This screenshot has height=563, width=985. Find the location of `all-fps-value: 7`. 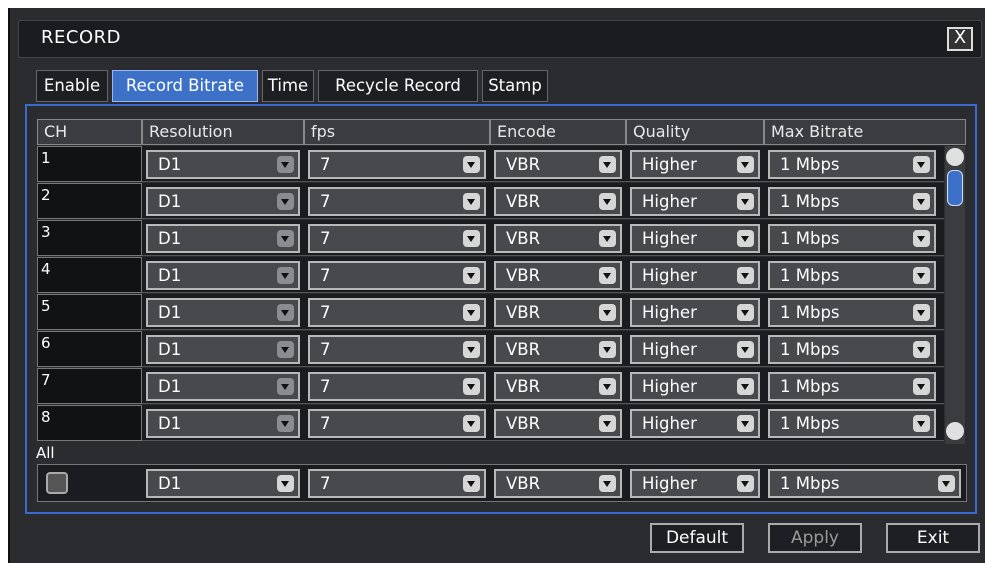

all-fps-value: 7 is located at coordinates (325, 483).